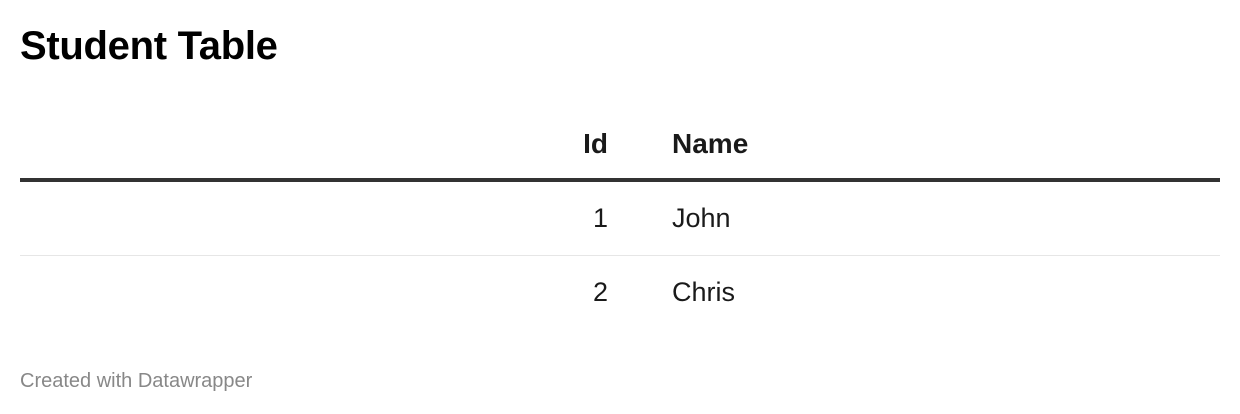 The height and width of the screenshot is (414, 1240). I want to click on cell-name: John, so click(914, 218).